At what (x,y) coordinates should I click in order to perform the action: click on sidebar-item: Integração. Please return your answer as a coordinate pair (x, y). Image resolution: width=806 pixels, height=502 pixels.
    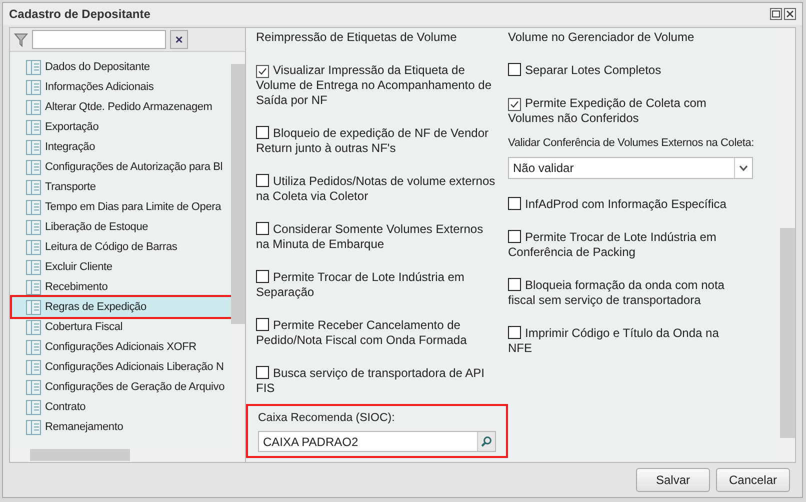
    Looking at the image, I should click on (128, 147).